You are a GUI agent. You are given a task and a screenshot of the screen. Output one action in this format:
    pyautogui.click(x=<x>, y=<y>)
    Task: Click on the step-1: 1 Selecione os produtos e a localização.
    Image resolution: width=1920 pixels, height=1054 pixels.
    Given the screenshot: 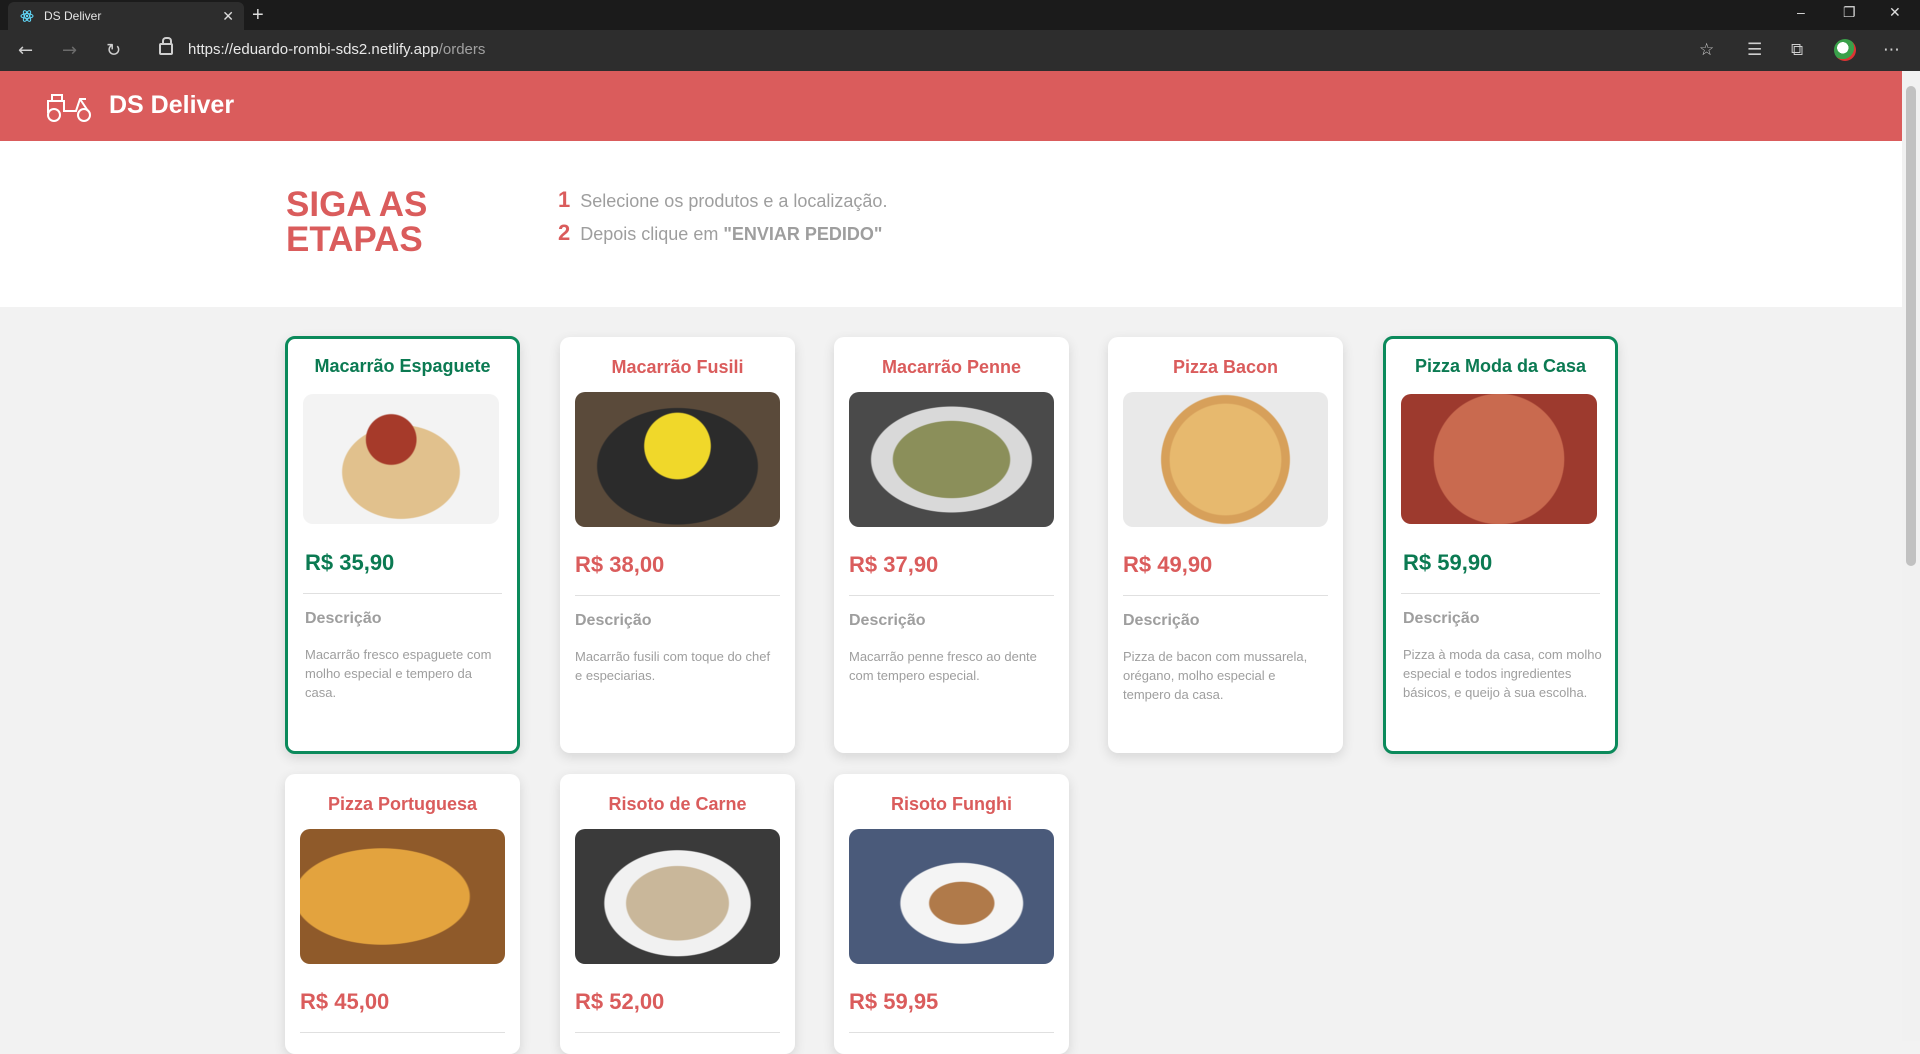 What is the action you would take?
    pyautogui.click(x=722, y=200)
    